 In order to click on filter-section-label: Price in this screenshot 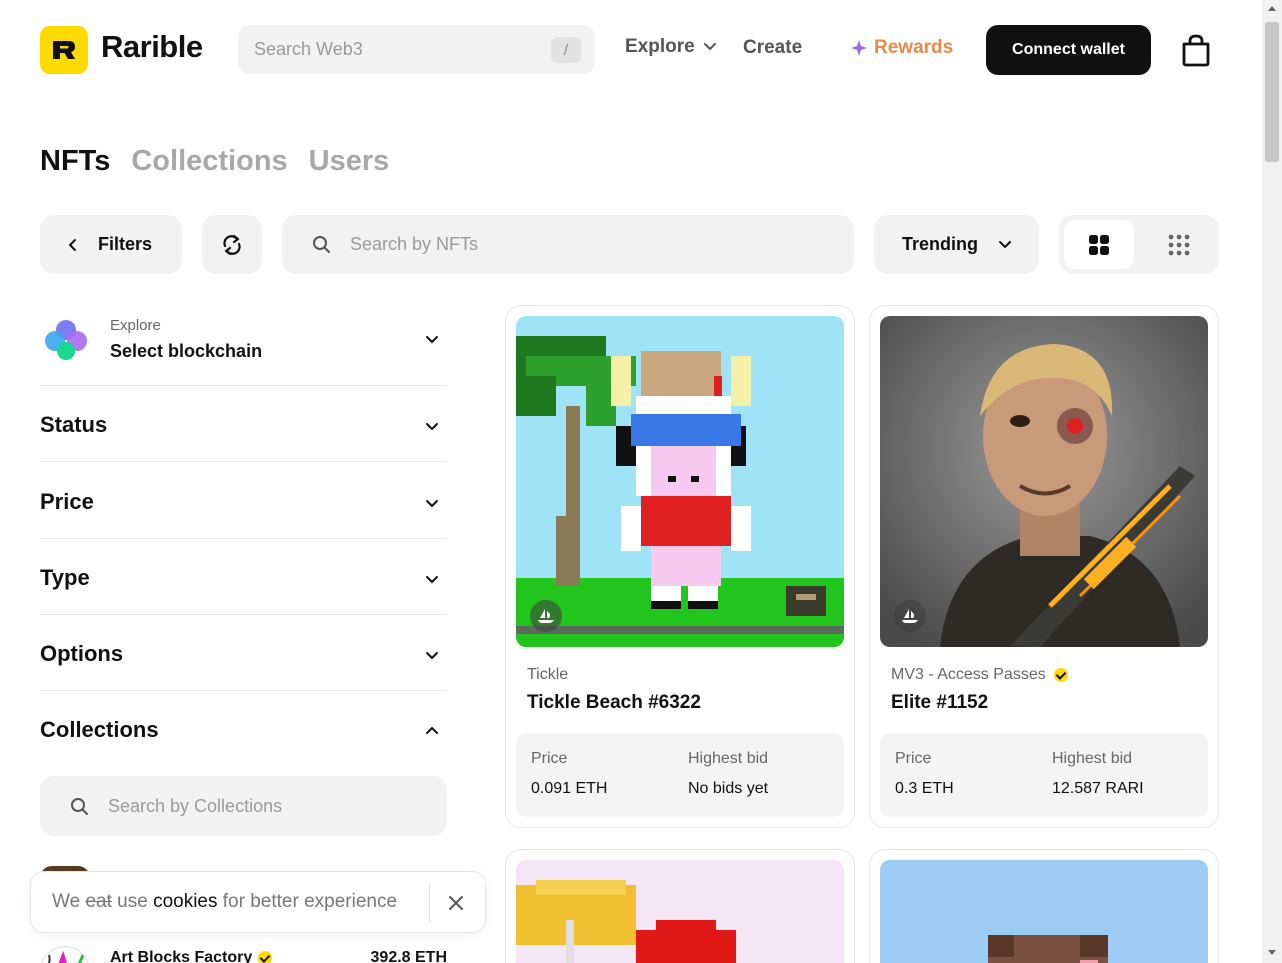, I will do `click(67, 501)`.